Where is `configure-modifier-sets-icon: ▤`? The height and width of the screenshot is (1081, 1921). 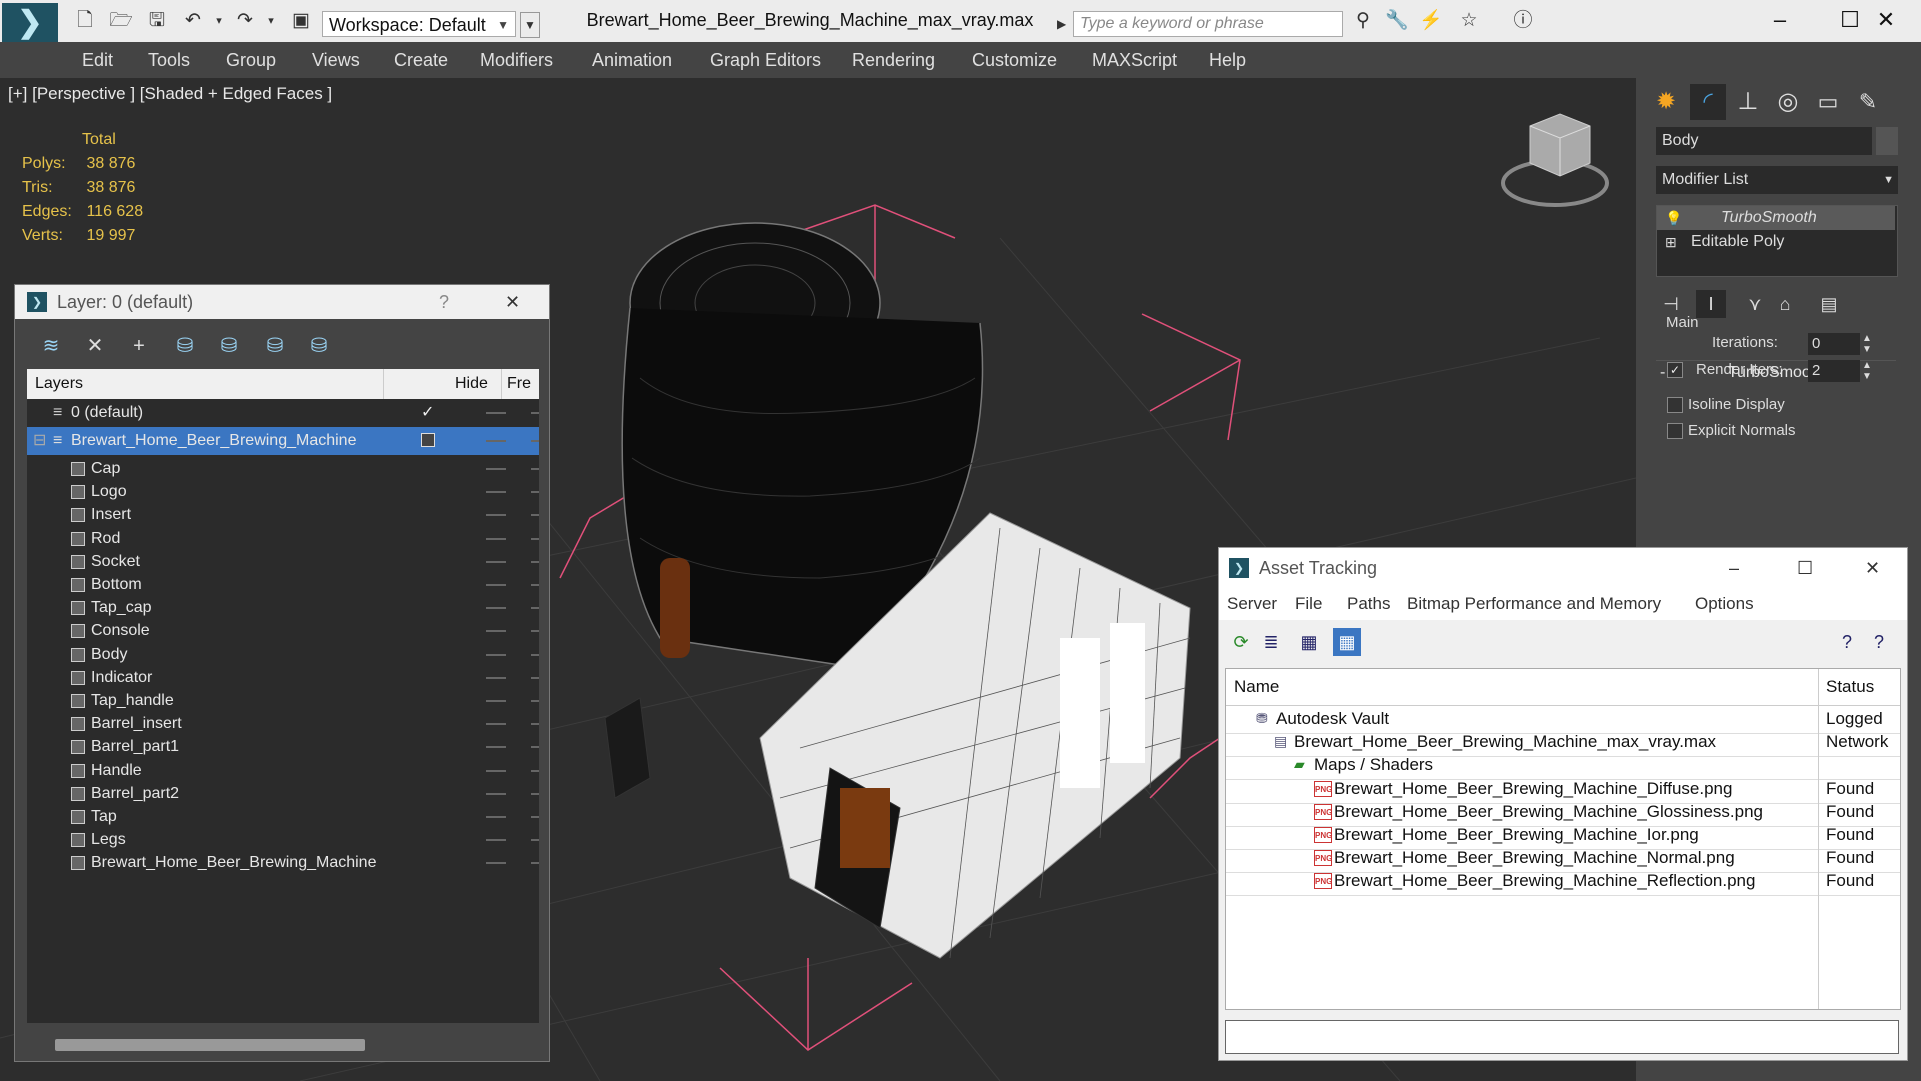 configure-modifier-sets-icon: ▤ is located at coordinates (1829, 304).